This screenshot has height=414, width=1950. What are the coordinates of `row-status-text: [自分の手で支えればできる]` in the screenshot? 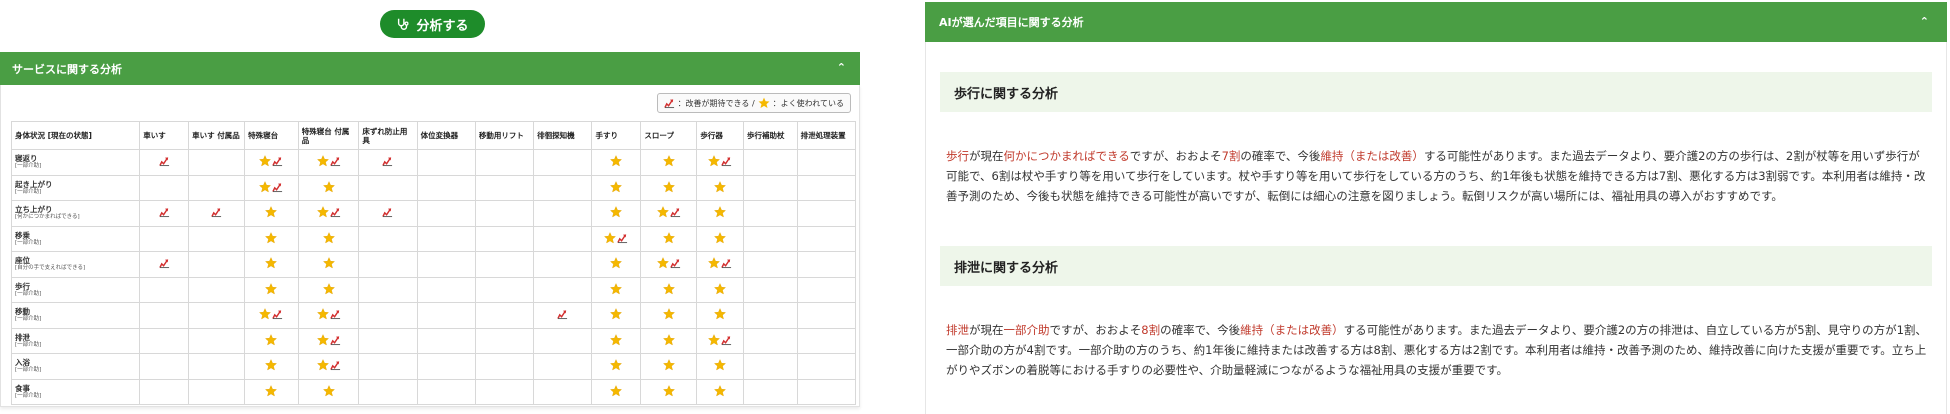 It's located at (50, 268).